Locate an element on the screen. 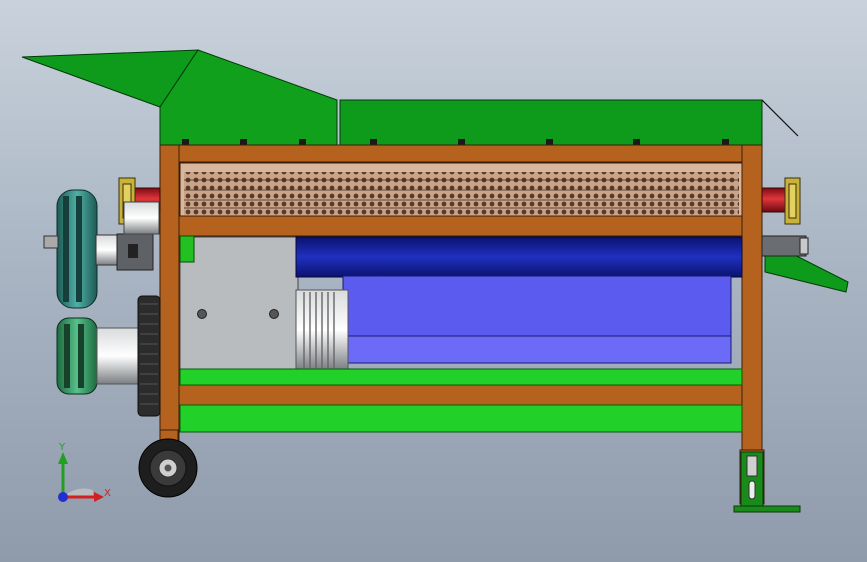 This screenshot has height=562, width=867. motor is located at coordinates (519, 303).